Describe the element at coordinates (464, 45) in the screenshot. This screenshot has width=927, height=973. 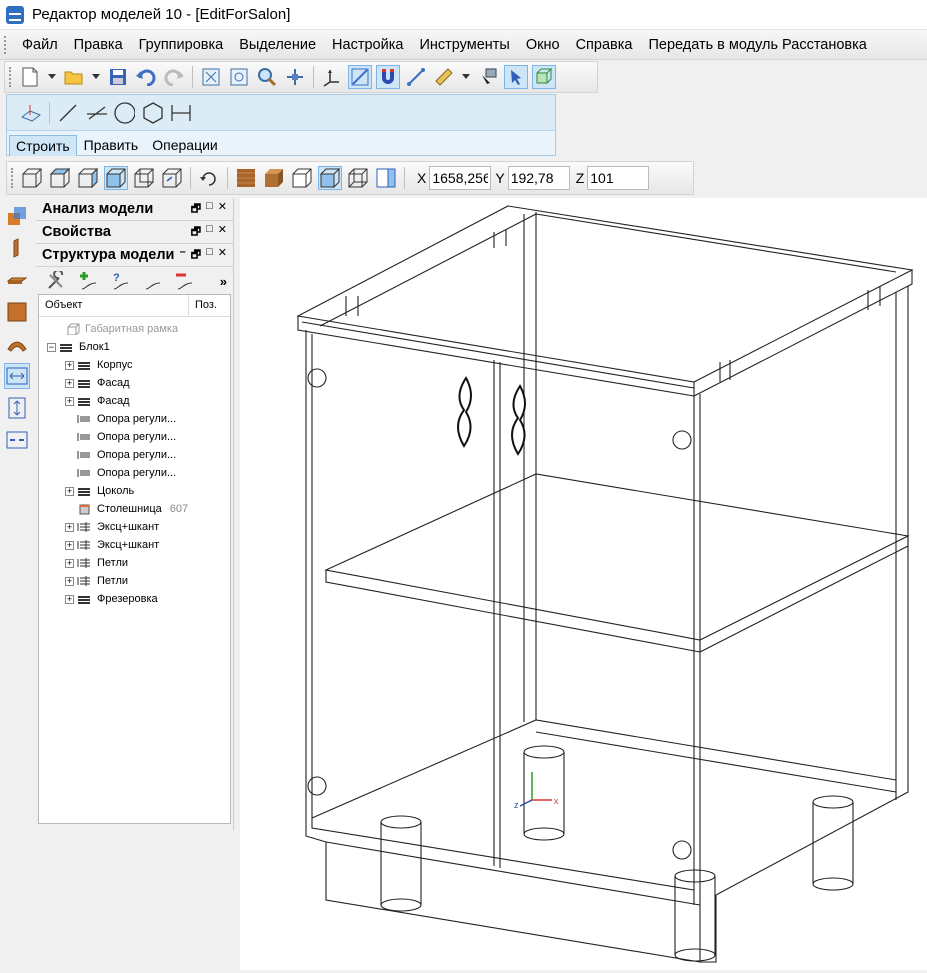
I see `menu-tools: Инструменты` at that location.